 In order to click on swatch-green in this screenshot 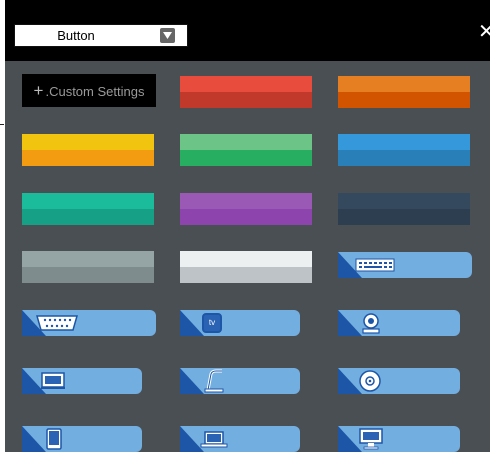, I will do `click(246, 150)`.